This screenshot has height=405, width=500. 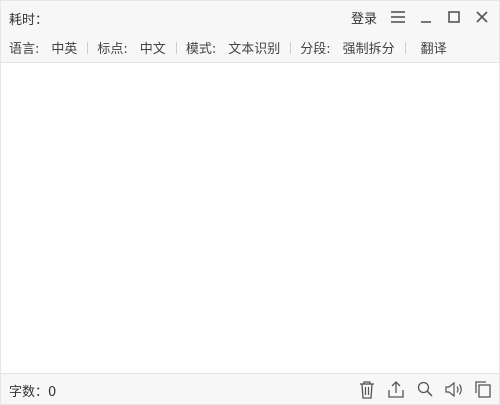 What do you see at coordinates (364, 17) in the screenshot?
I see `login-button: 登录` at bounding box center [364, 17].